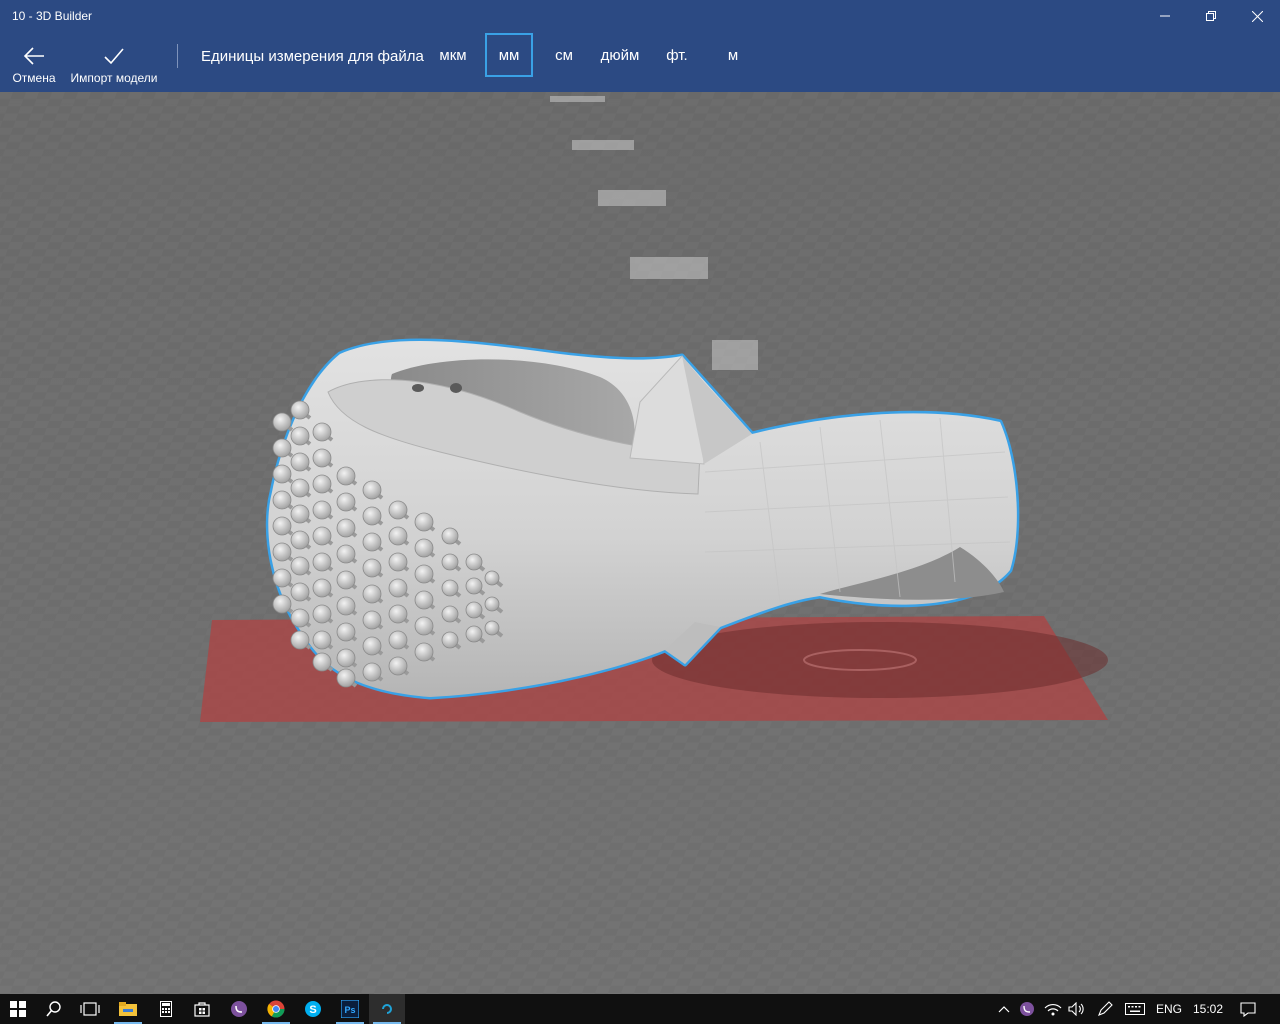  I want to click on photoshop-button: Ps, so click(350, 1009).